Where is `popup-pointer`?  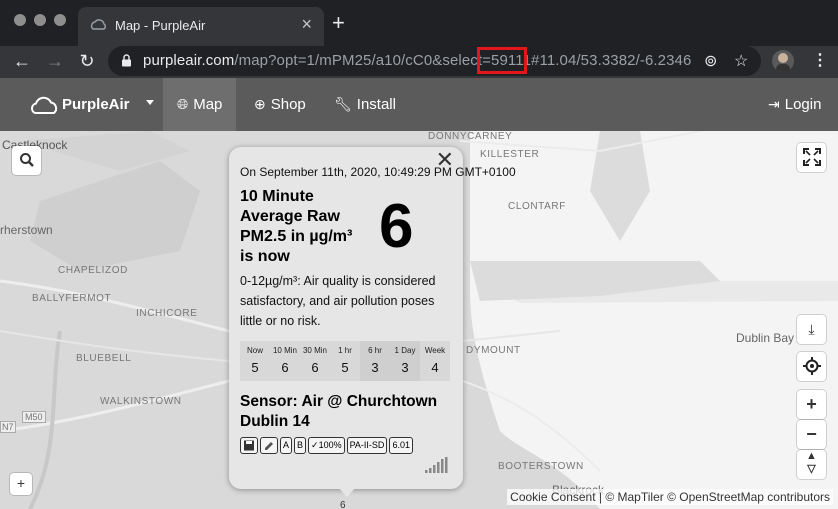
popup-pointer is located at coordinates (347, 492).